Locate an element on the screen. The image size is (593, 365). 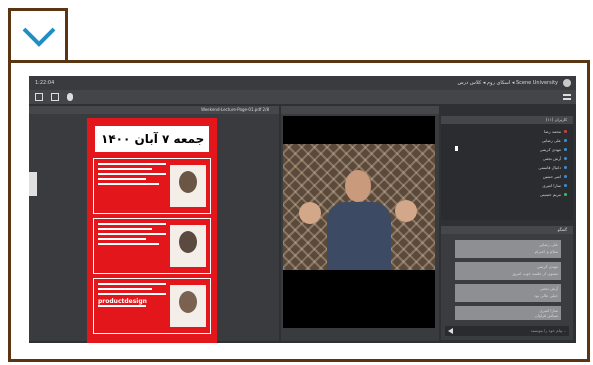
timer: 1:22:04 is located at coordinates (45, 83).